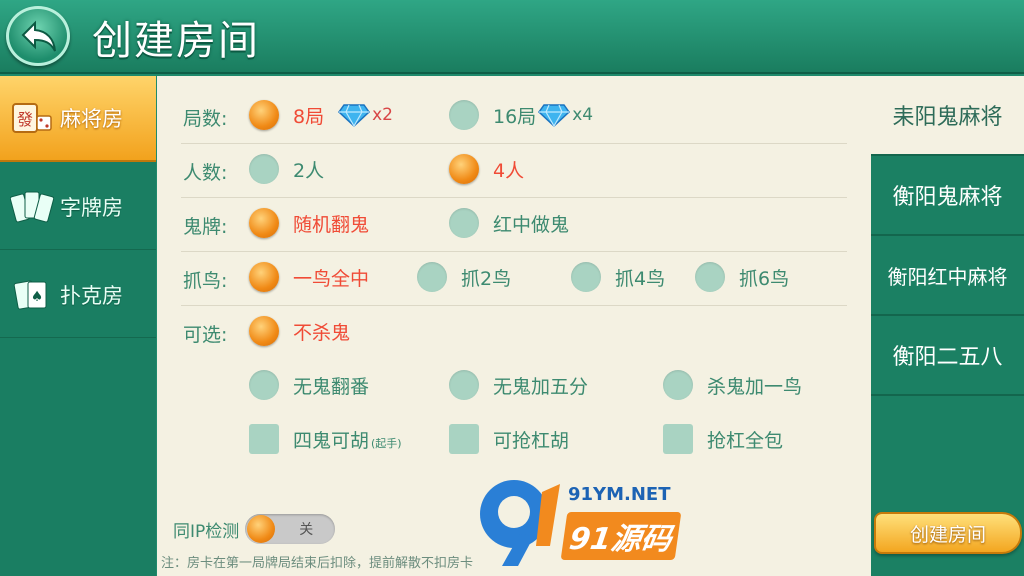 The width and height of the screenshot is (1024, 576). I want to click on watermark-logo: 91YM.NET 91源码, so click(587, 522).